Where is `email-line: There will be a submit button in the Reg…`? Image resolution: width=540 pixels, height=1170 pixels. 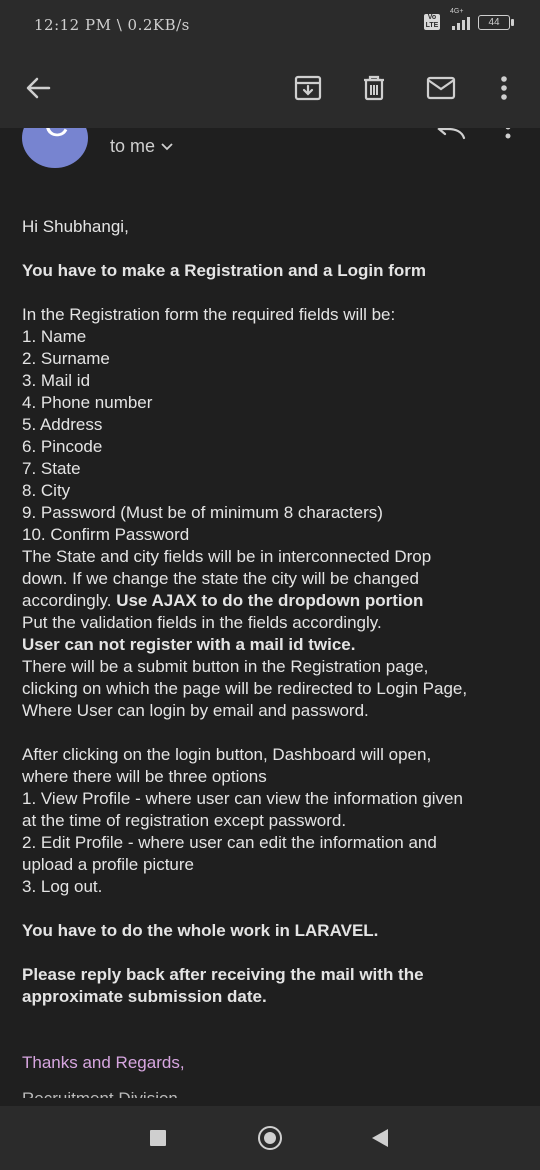
email-line: There will be a submit button in the Reg… is located at coordinates (225, 666).